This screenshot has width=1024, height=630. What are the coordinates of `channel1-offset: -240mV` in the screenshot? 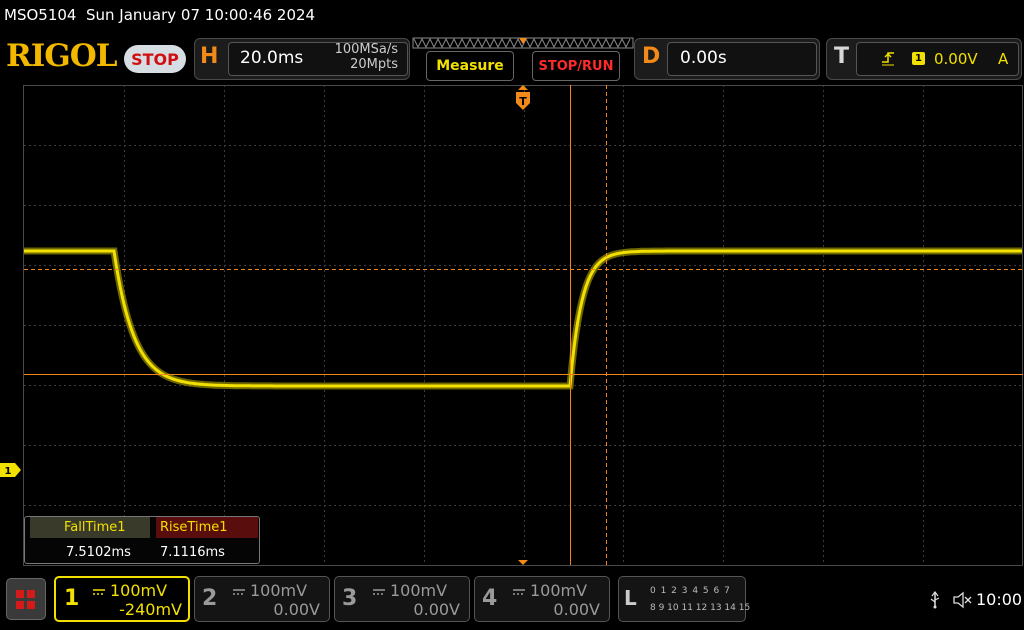 It's located at (150, 609).